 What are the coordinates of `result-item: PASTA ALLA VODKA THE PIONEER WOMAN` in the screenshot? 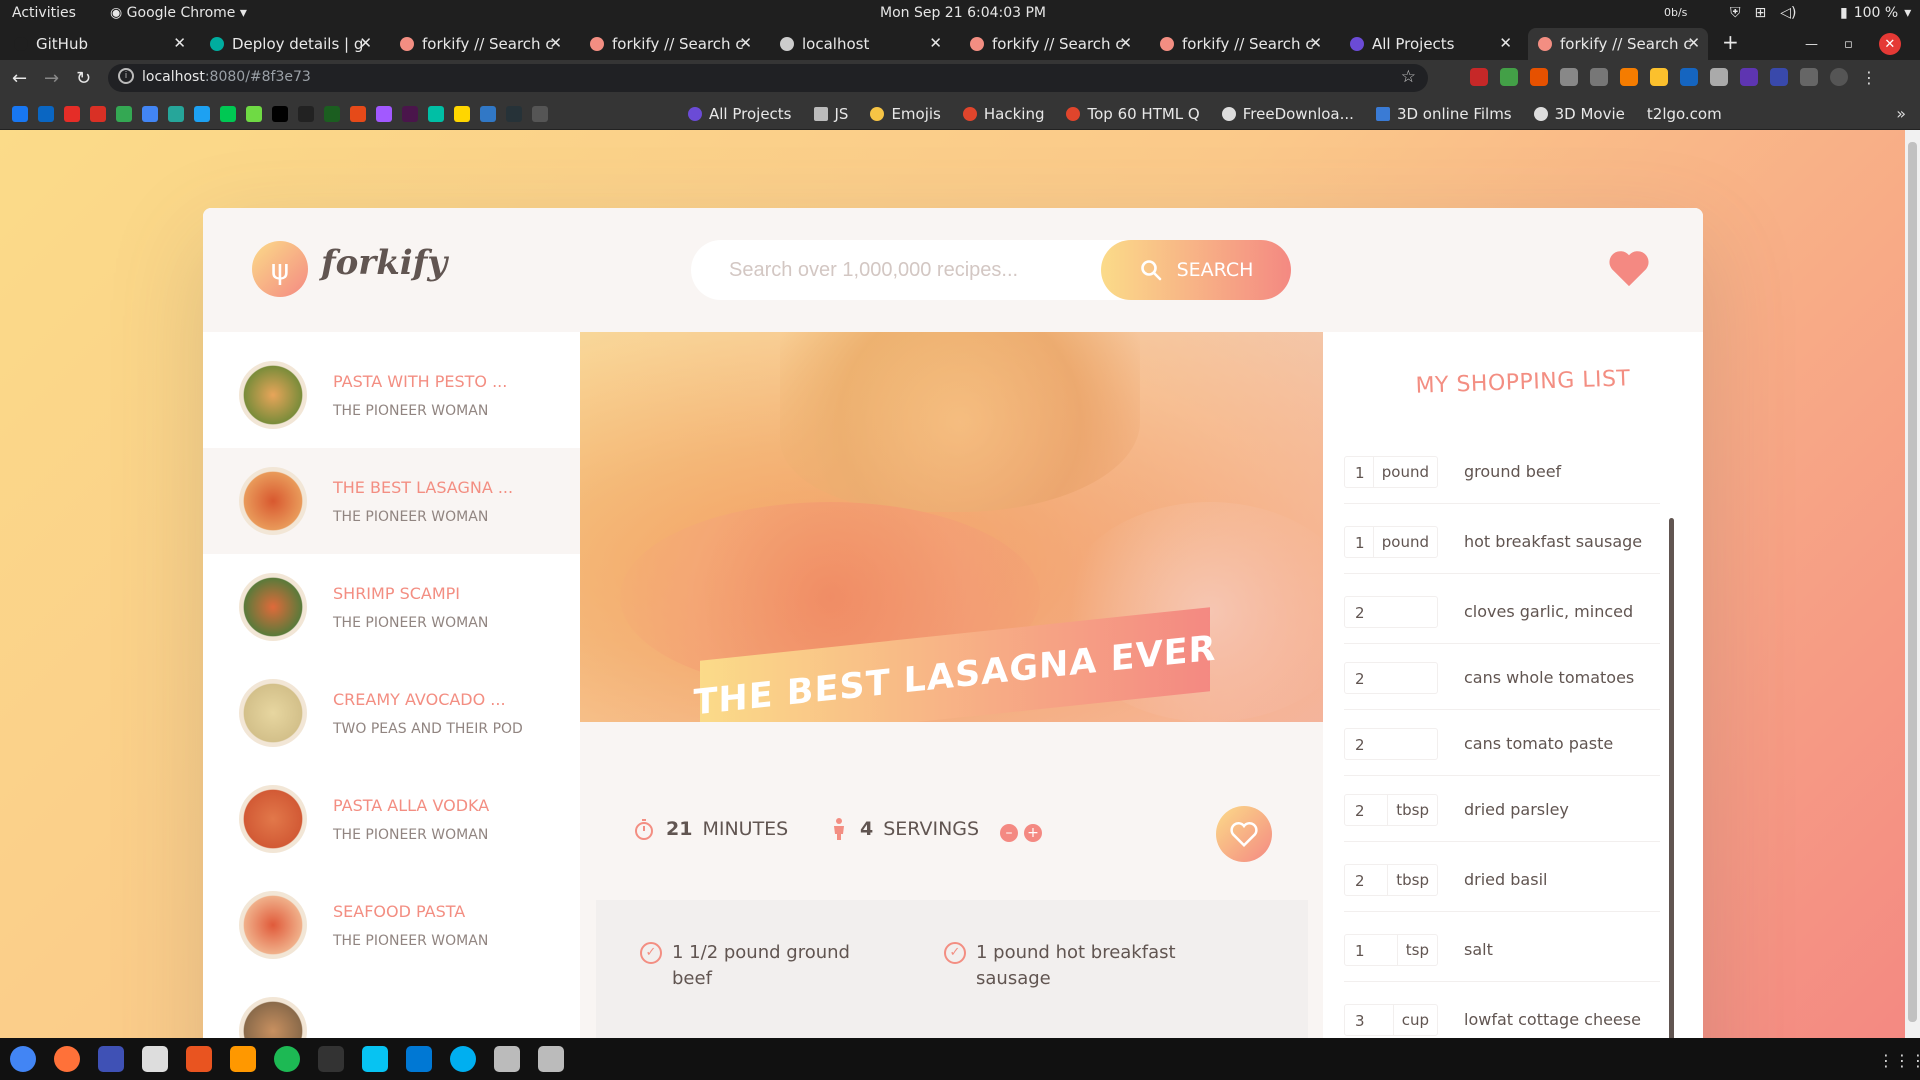 It's located at (391, 819).